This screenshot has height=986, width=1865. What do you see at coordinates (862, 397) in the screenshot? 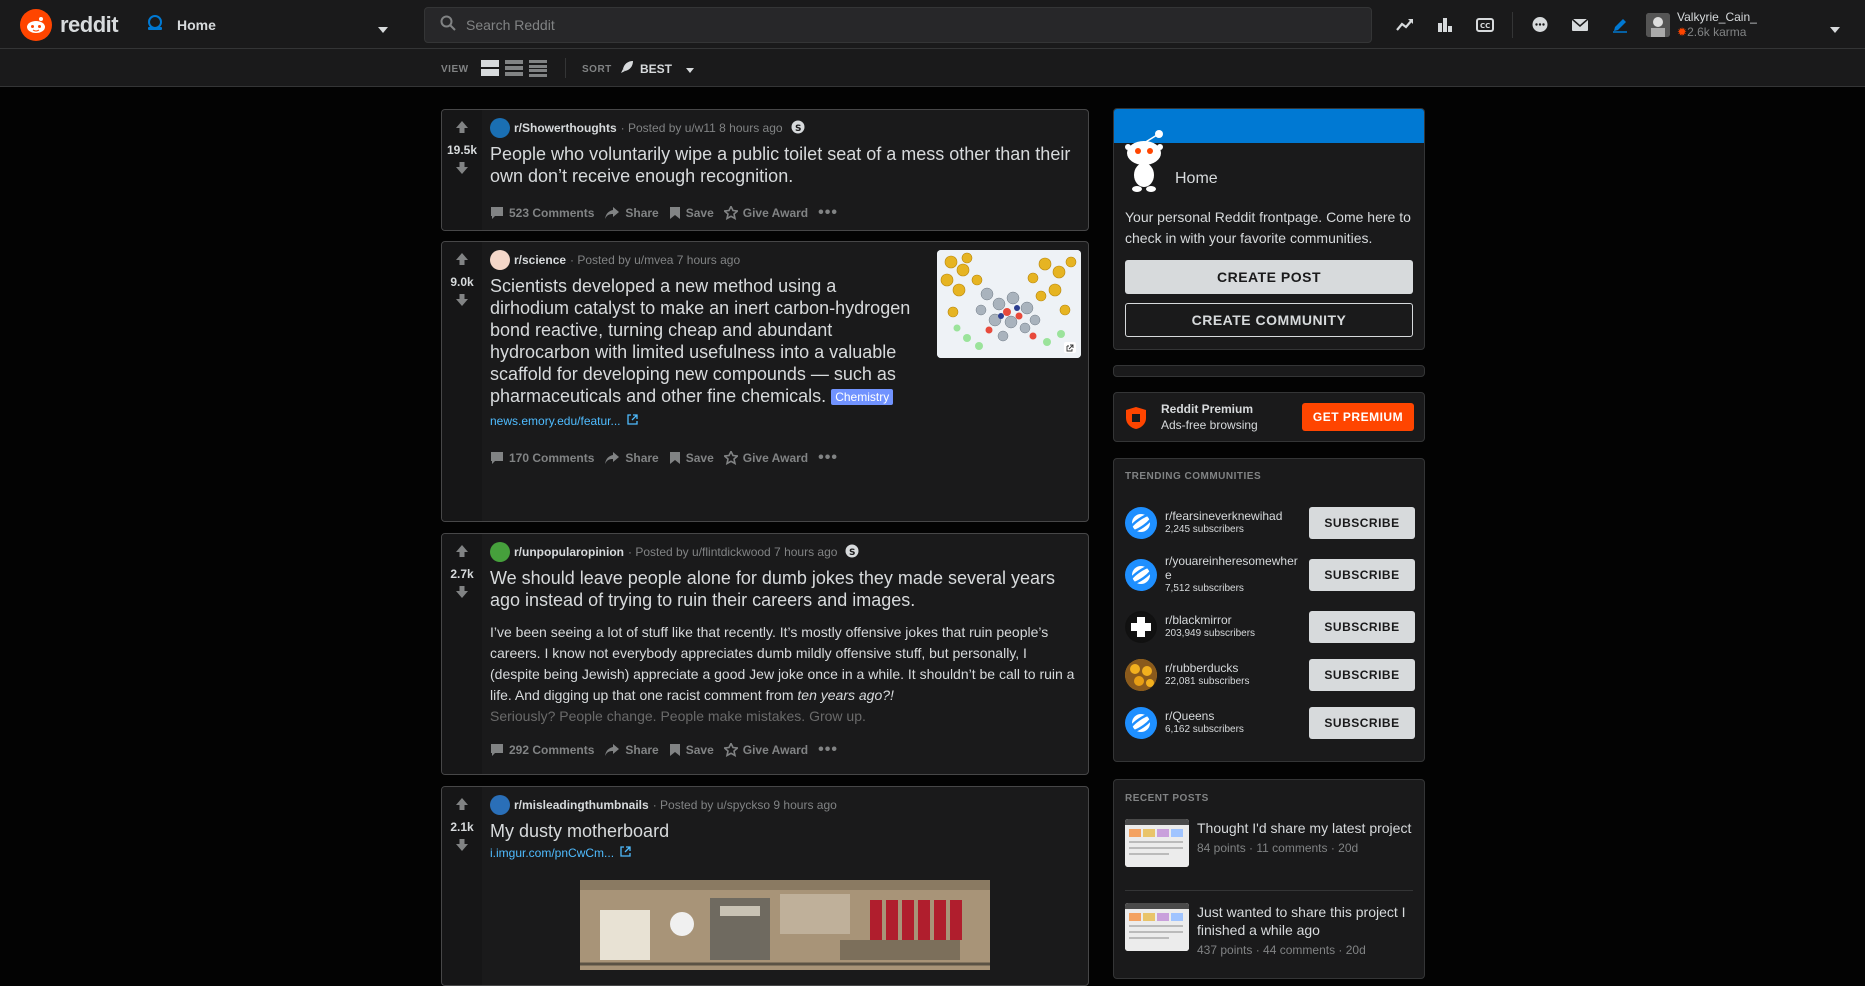
I see `post-flair: Chemistry` at bounding box center [862, 397].